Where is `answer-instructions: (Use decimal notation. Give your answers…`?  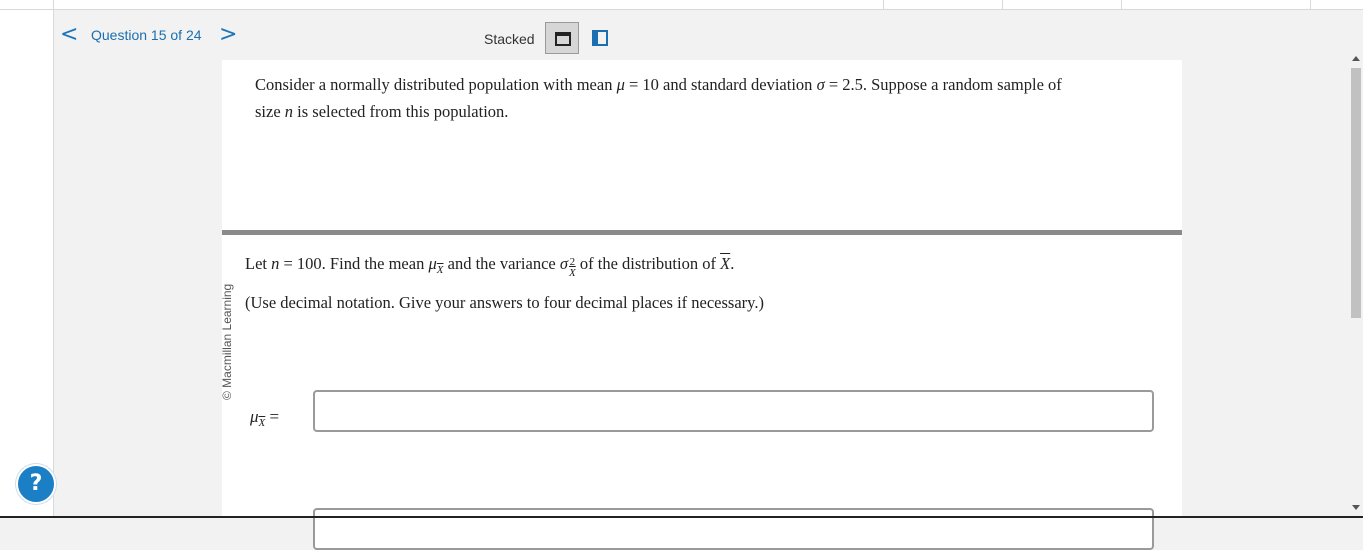
answer-instructions: (Use decimal notation. Give your answers… is located at coordinates (504, 302).